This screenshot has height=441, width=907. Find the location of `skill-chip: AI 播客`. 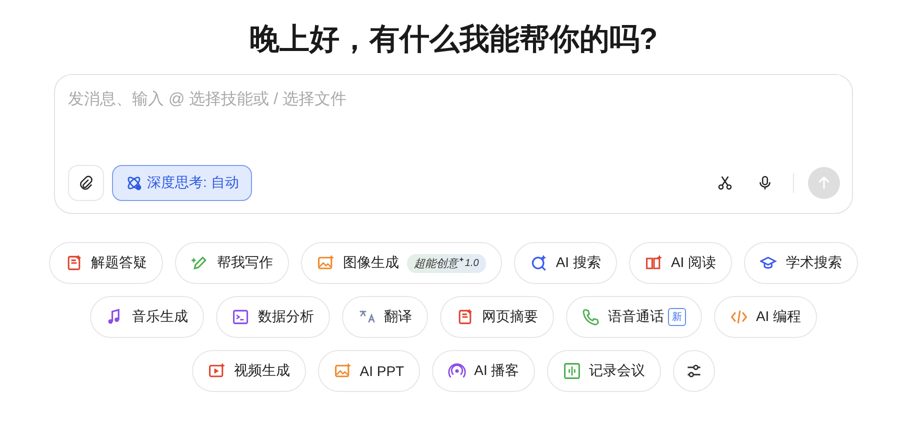

skill-chip: AI 播客 is located at coordinates (484, 371).